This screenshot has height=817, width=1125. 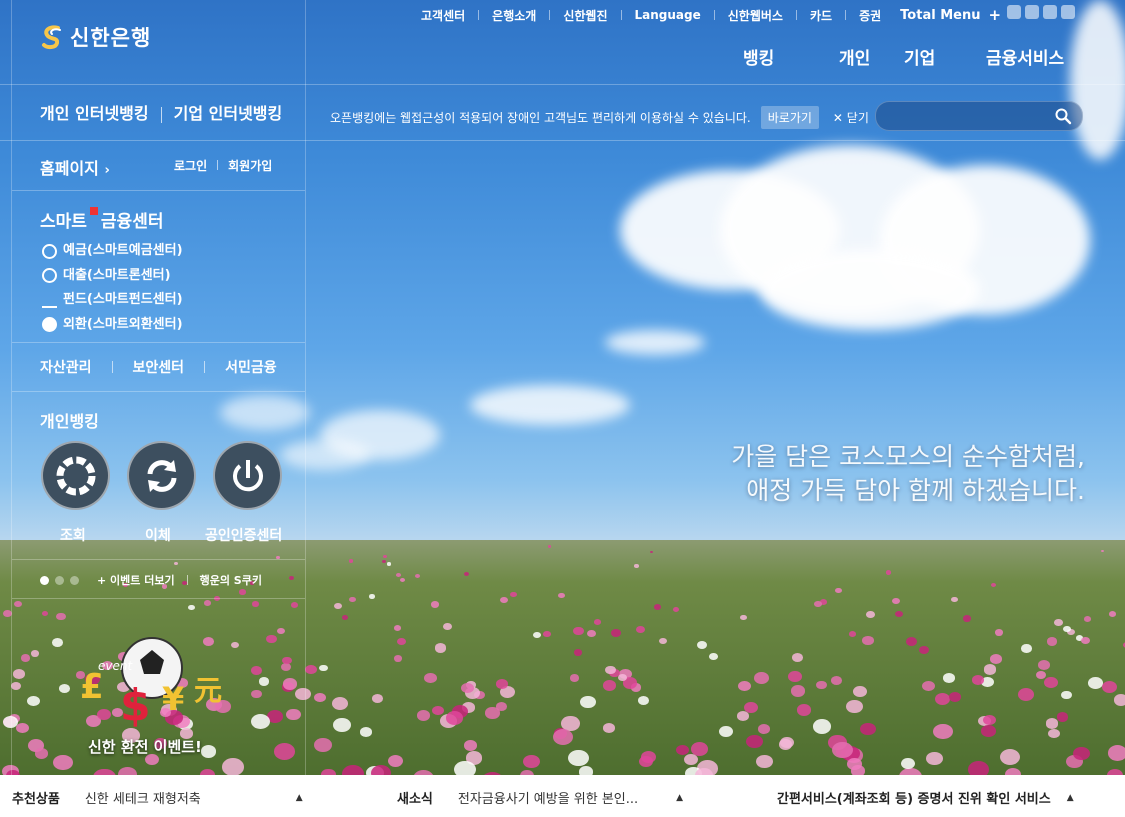 What do you see at coordinates (821, 15) in the screenshot?
I see `topnav-card: 카드` at bounding box center [821, 15].